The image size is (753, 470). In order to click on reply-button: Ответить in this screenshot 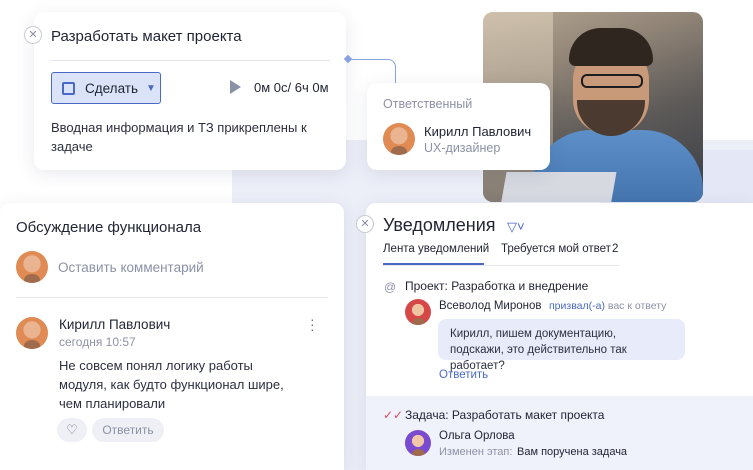, I will do `click(128, 430)`.